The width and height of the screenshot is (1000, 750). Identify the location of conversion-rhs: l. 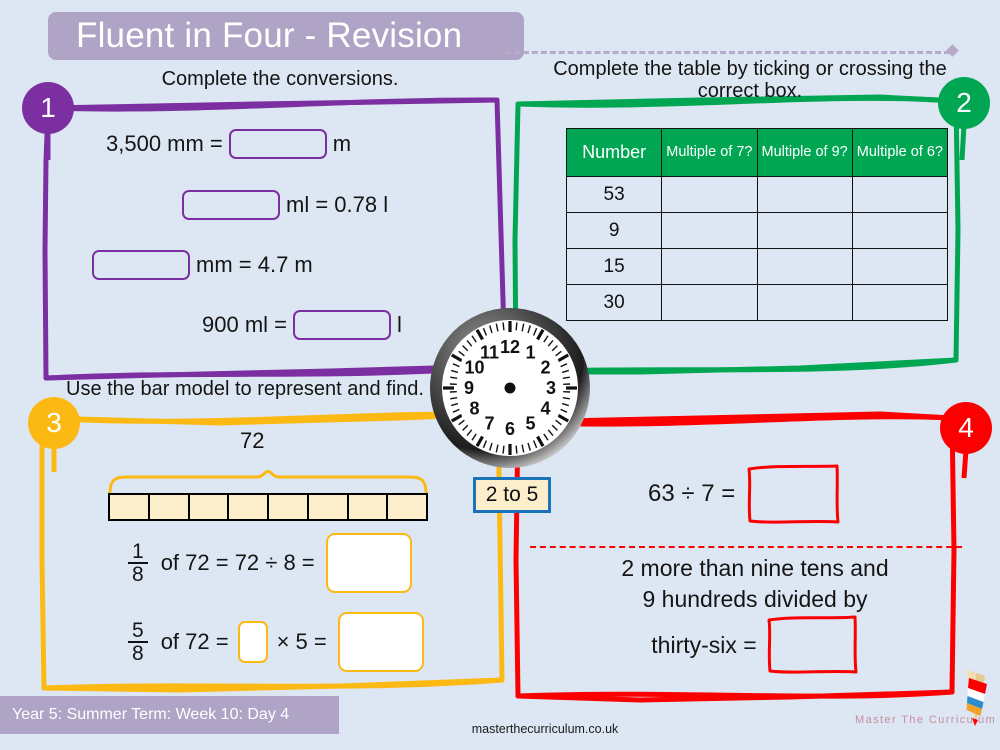
(399, 324).